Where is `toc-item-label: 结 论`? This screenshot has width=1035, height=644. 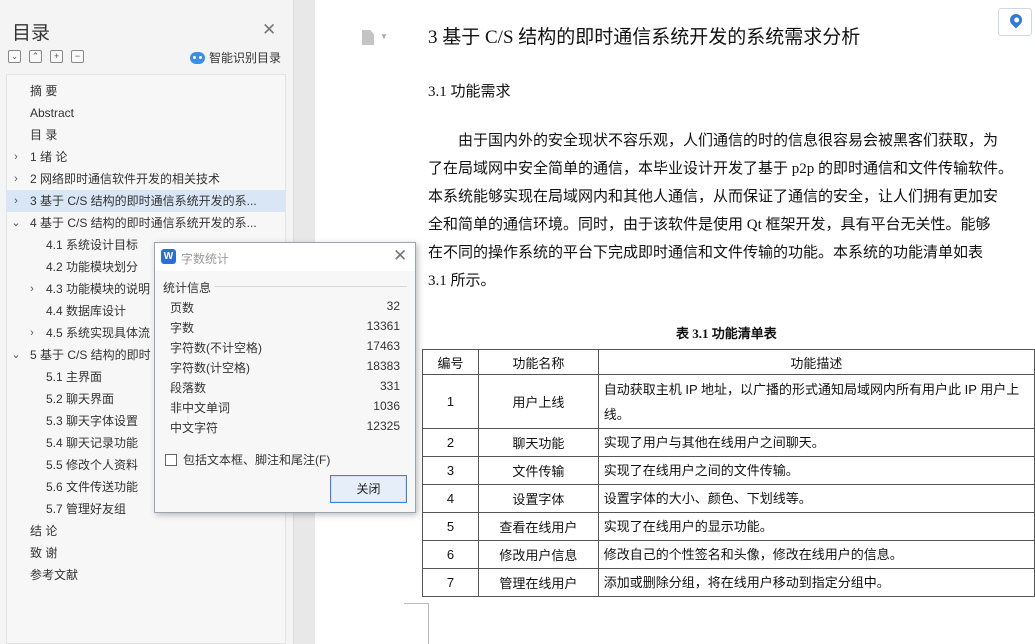 toc-item-label: 结 论 is located at coordinates (44, 531).